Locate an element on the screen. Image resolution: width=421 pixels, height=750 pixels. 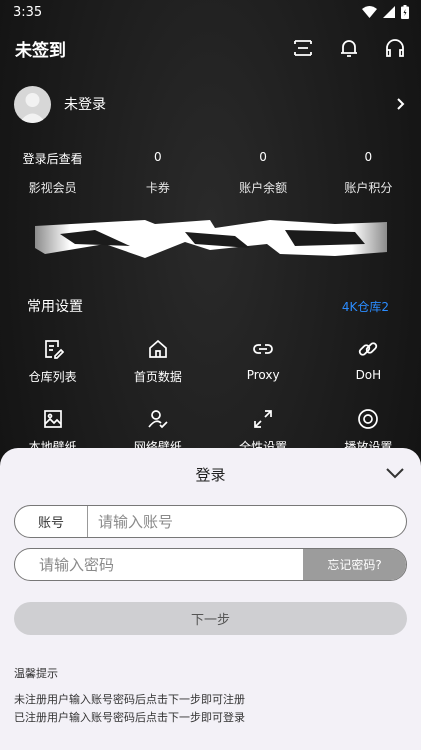
edit-doc-icon is located at coordinates (54, 349).